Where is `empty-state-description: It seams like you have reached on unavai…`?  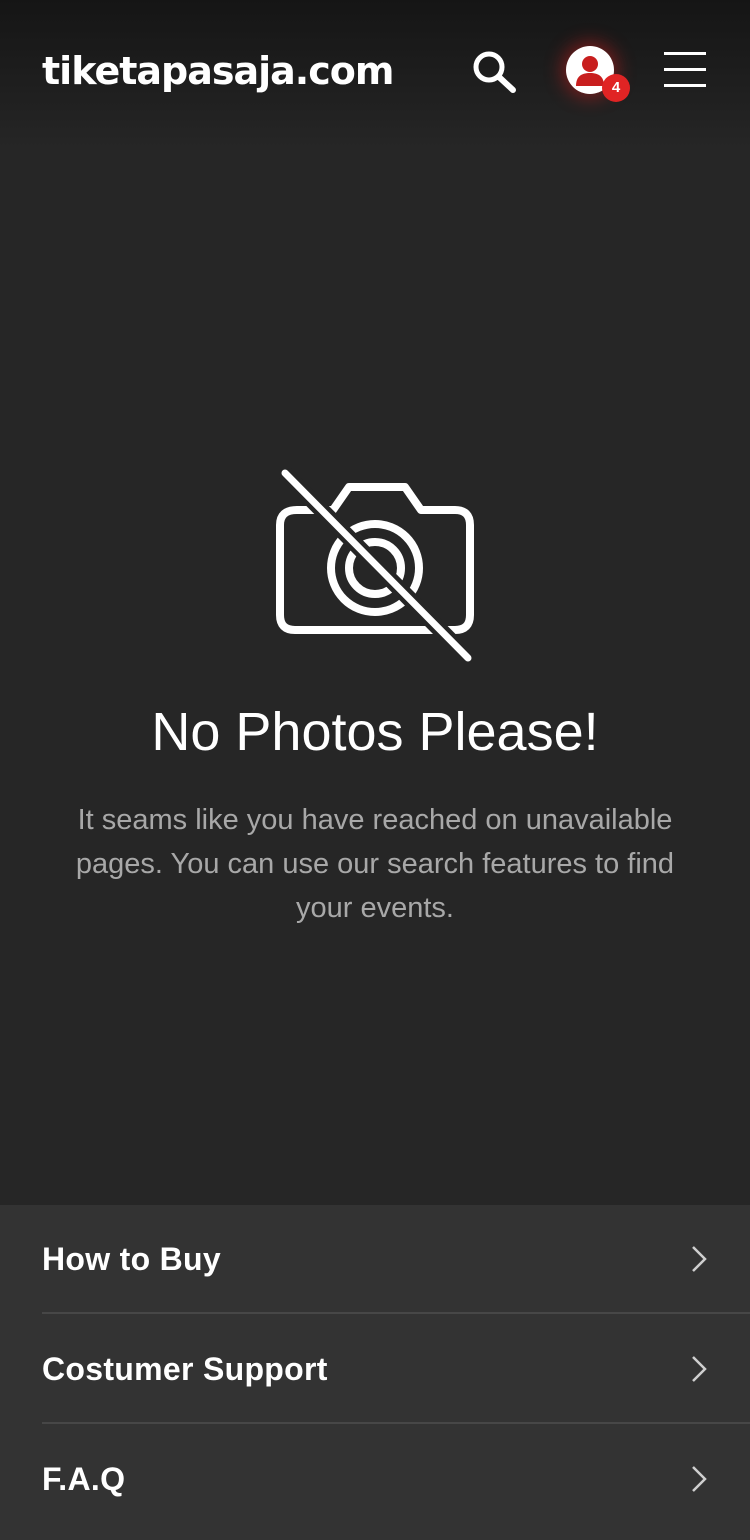 empty-state-description: It seams like you have reached on unavai… is located at coordinates (375, 864).